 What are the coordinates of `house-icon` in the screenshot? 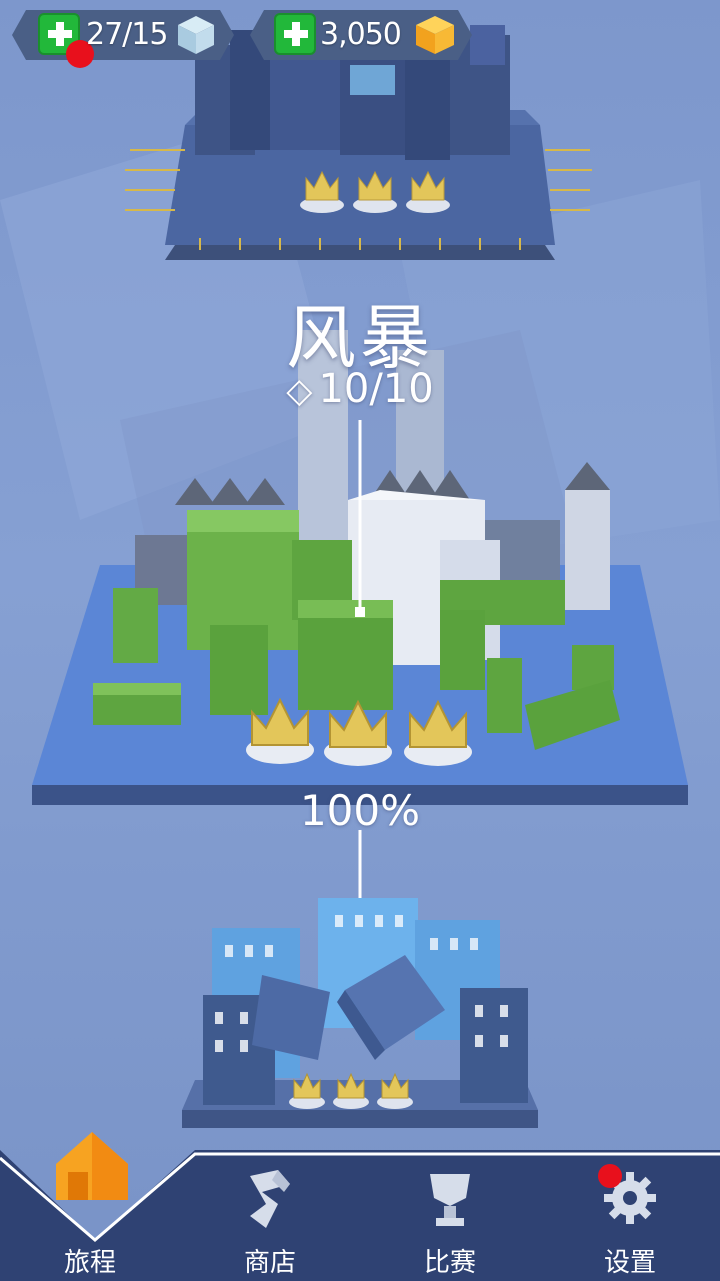 It's located at (92, 1166).